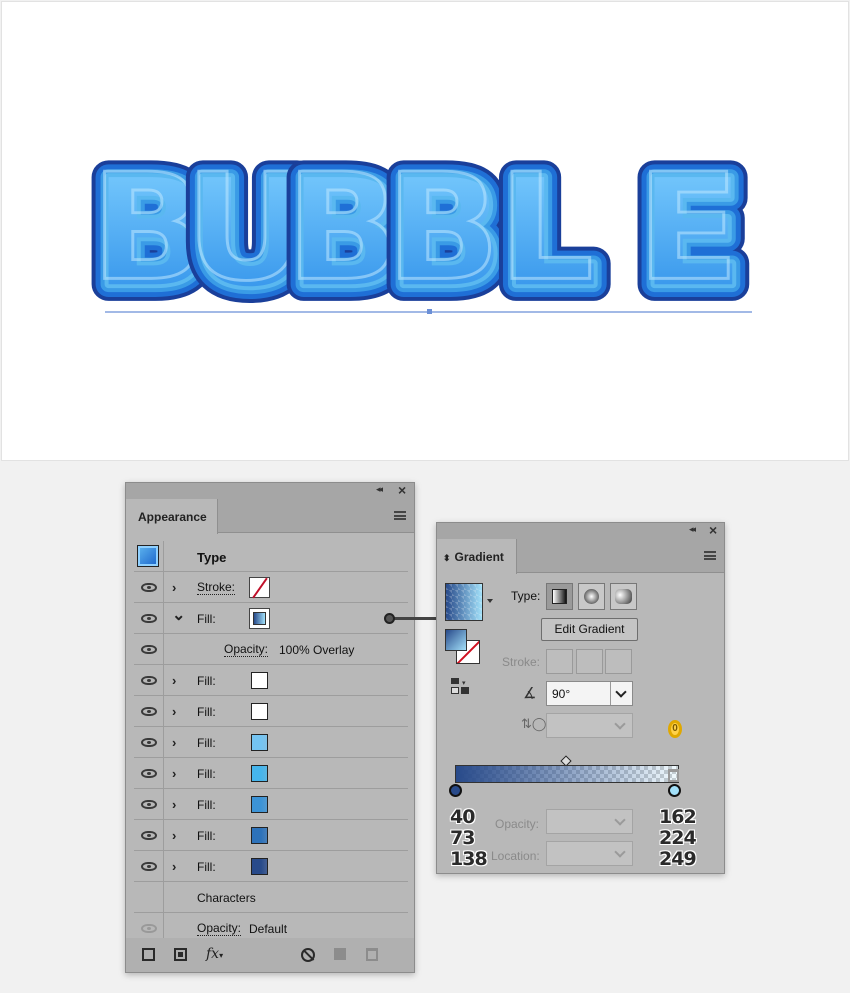 Image resolution: width=850 pixels, height=993 pixels. Describe the element at coordinates (178, 615) in the screenshot. I see `chevron-down-icon: ⌄` at that location.